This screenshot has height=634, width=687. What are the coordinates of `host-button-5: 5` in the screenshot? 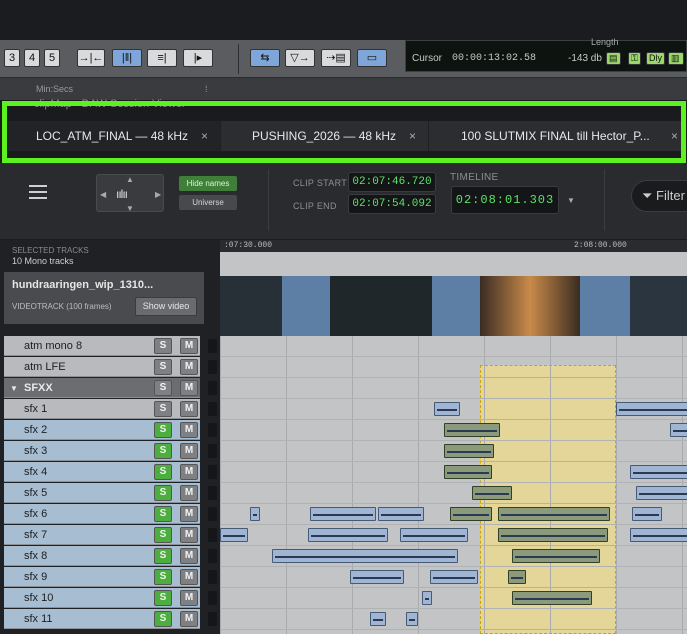 It's located at (52, 58).